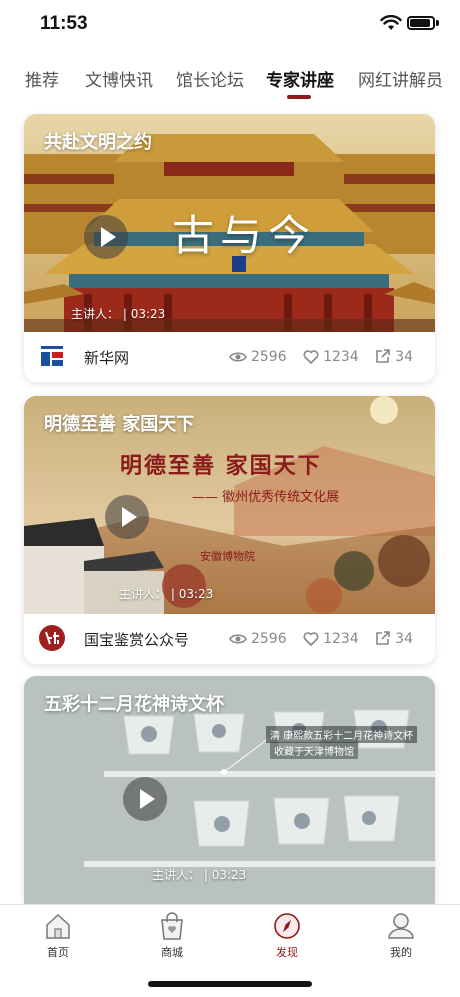 The height and width of the screenshot is (997, 460). Describe the element at coordinates (400, 78) in the screenshot. I see `tab-influencer-guides: 网红讲解员` at that location.